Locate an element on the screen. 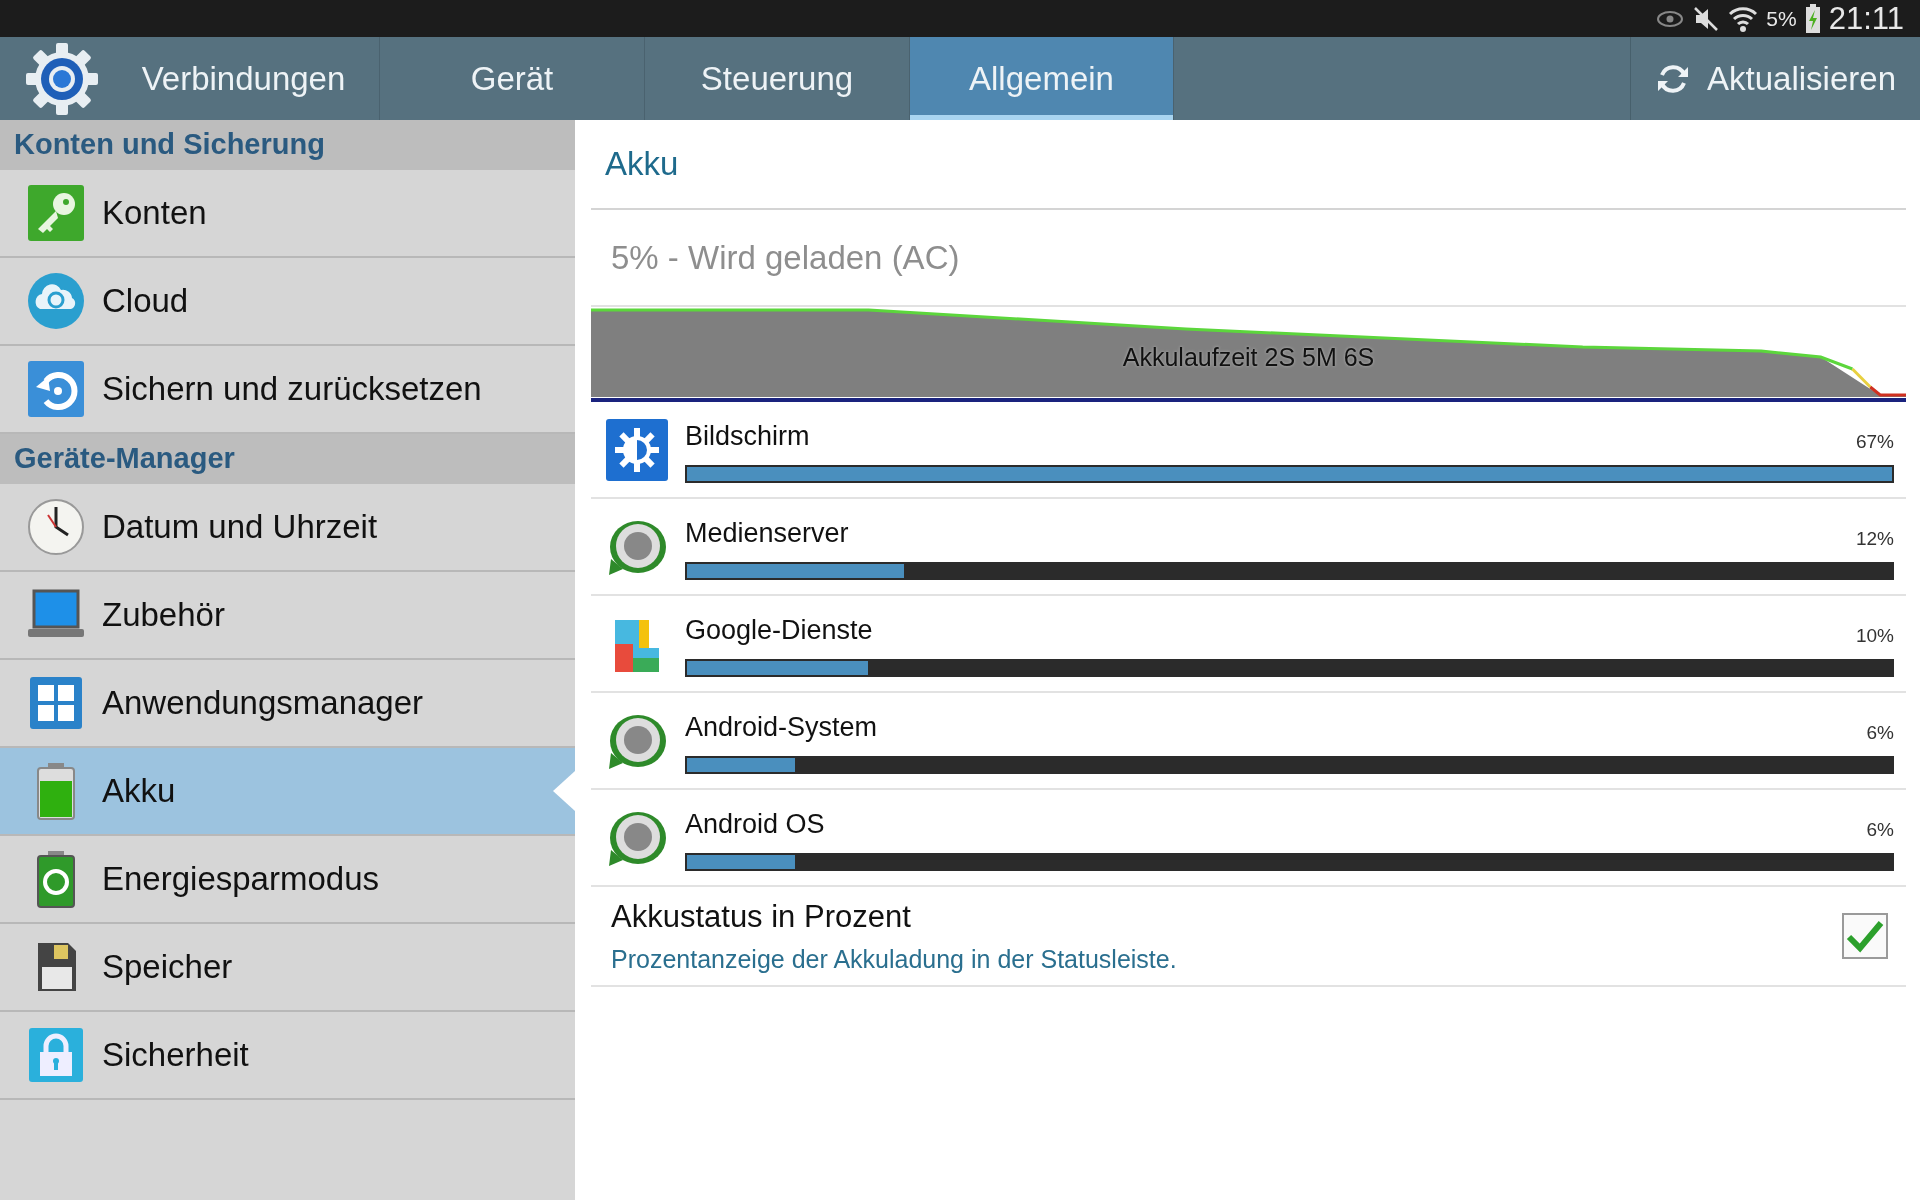 The width and height of the screenshot is (1920, 1200). app-name: Google-Dienste is located at coordinates (779, 631).